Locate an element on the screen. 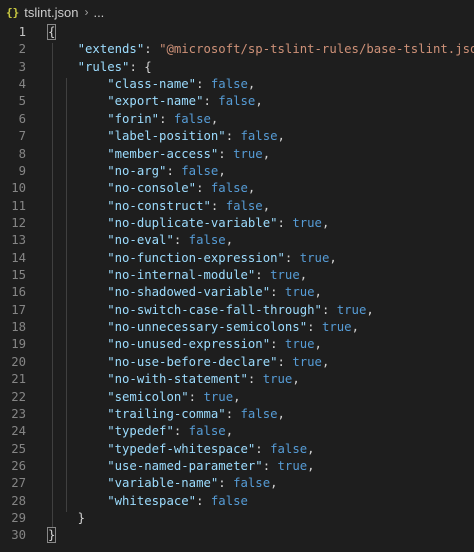  close-brace: } is located at coordinates (67, 518).